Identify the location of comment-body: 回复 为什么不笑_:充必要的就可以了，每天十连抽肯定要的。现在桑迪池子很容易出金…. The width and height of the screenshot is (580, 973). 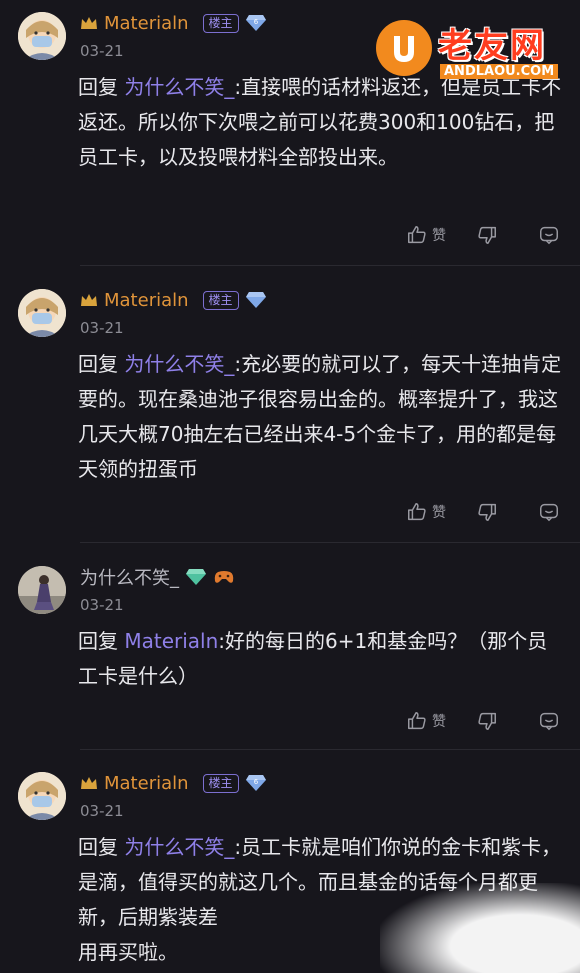
(321, 417).